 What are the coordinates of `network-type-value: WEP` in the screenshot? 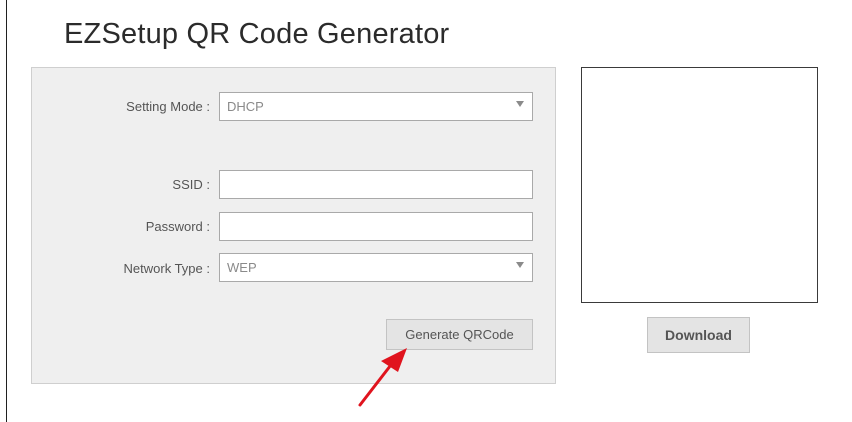 It's located at (242, 267).